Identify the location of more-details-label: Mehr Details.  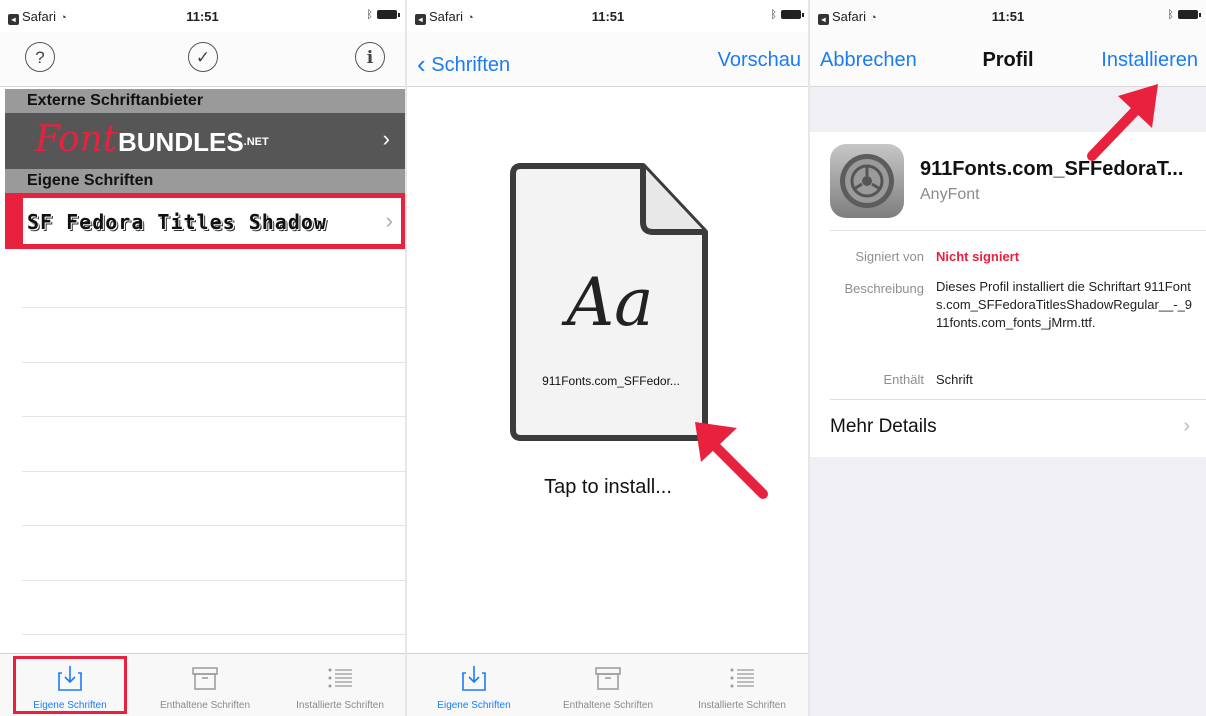
(883, 426).